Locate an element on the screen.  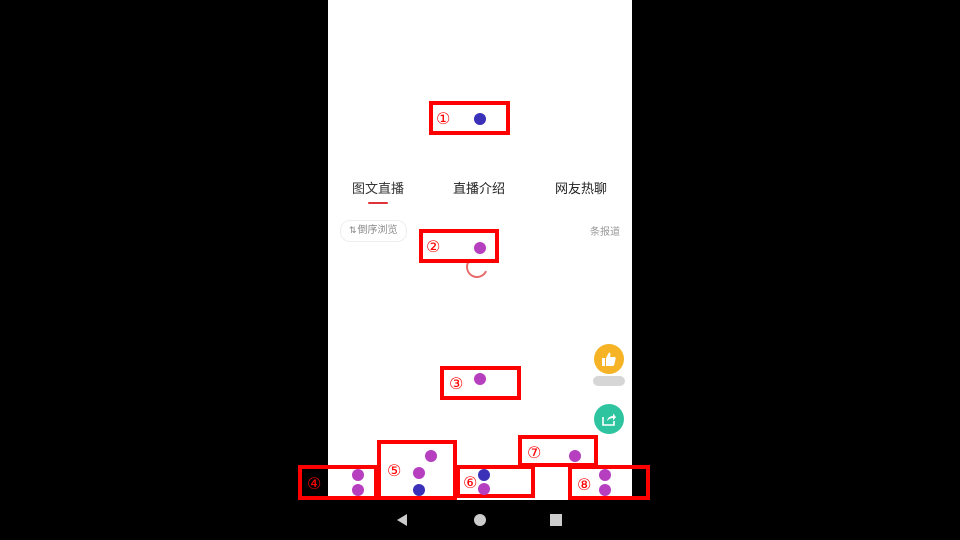
annotation-label-2: ② is located at coordinates (433, 246).